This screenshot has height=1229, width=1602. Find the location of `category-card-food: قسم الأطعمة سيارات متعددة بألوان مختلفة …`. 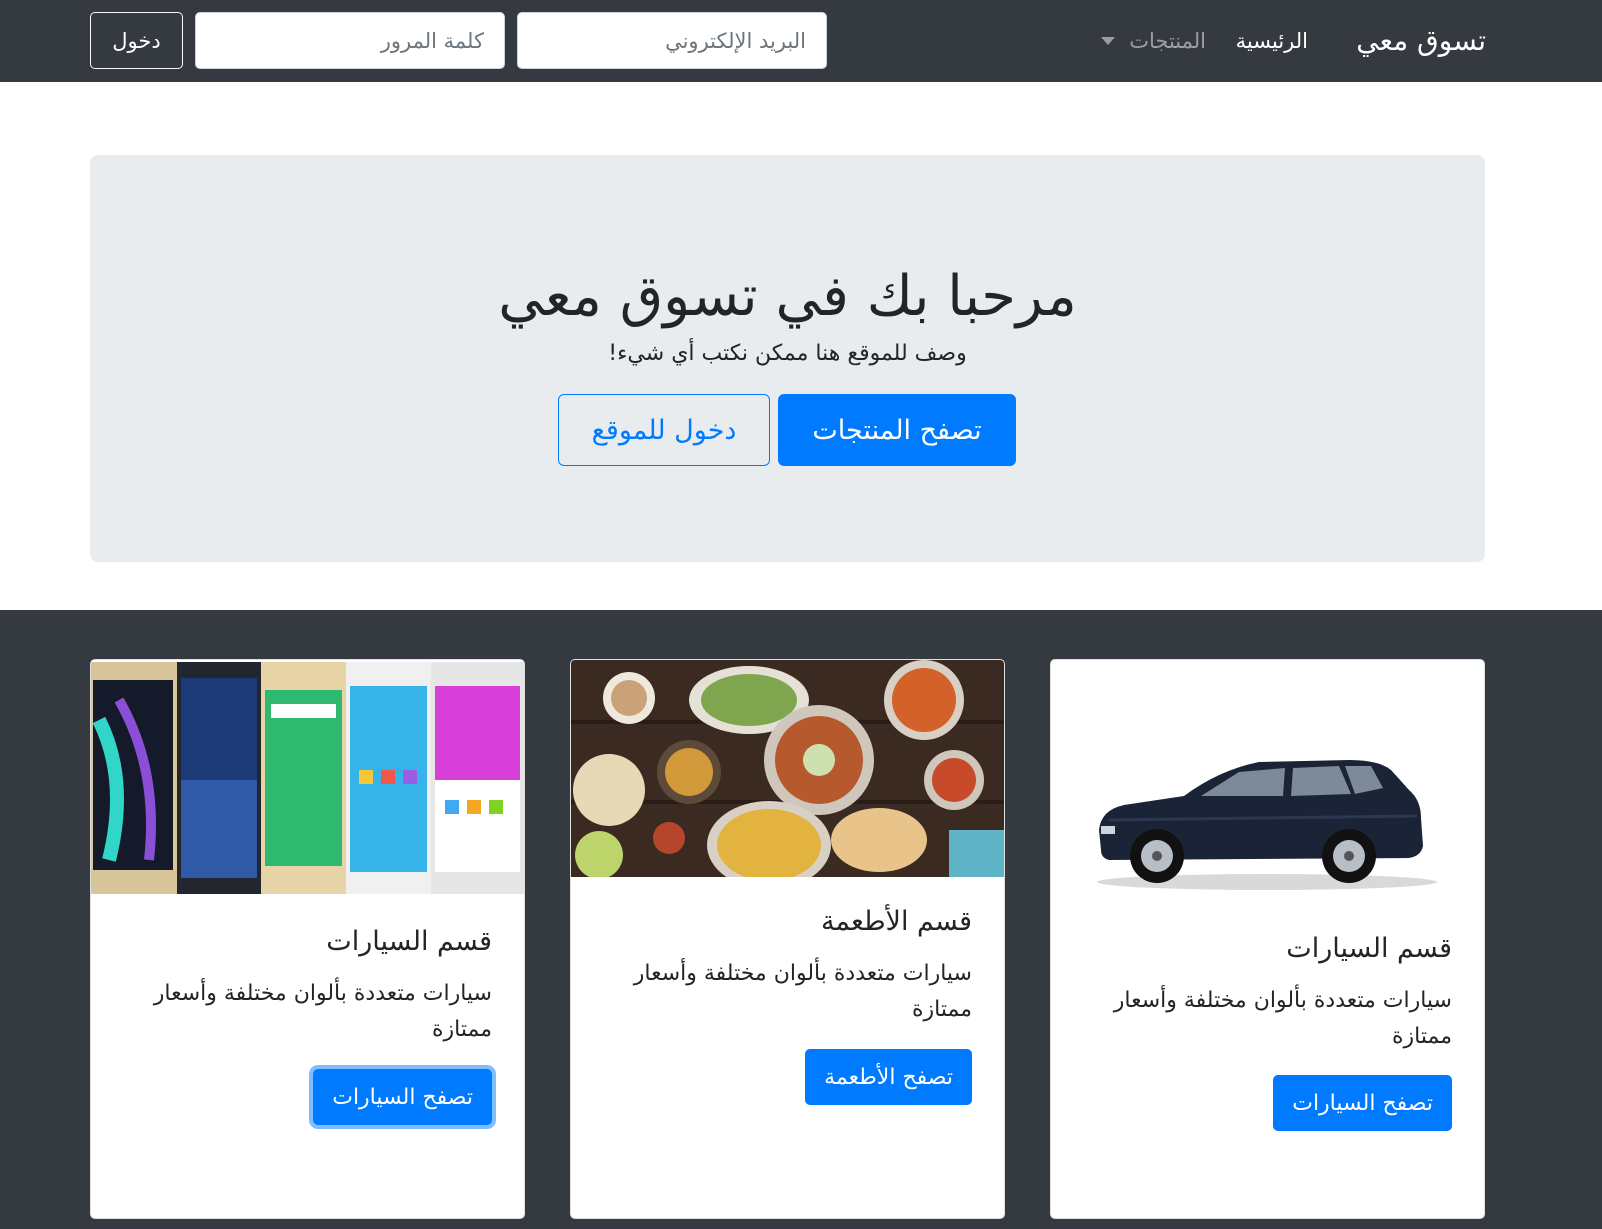

category-card-food: قسم الأطعمة سيارات متعددة بألوان مختلفة … is located at coordinates (787, 939).